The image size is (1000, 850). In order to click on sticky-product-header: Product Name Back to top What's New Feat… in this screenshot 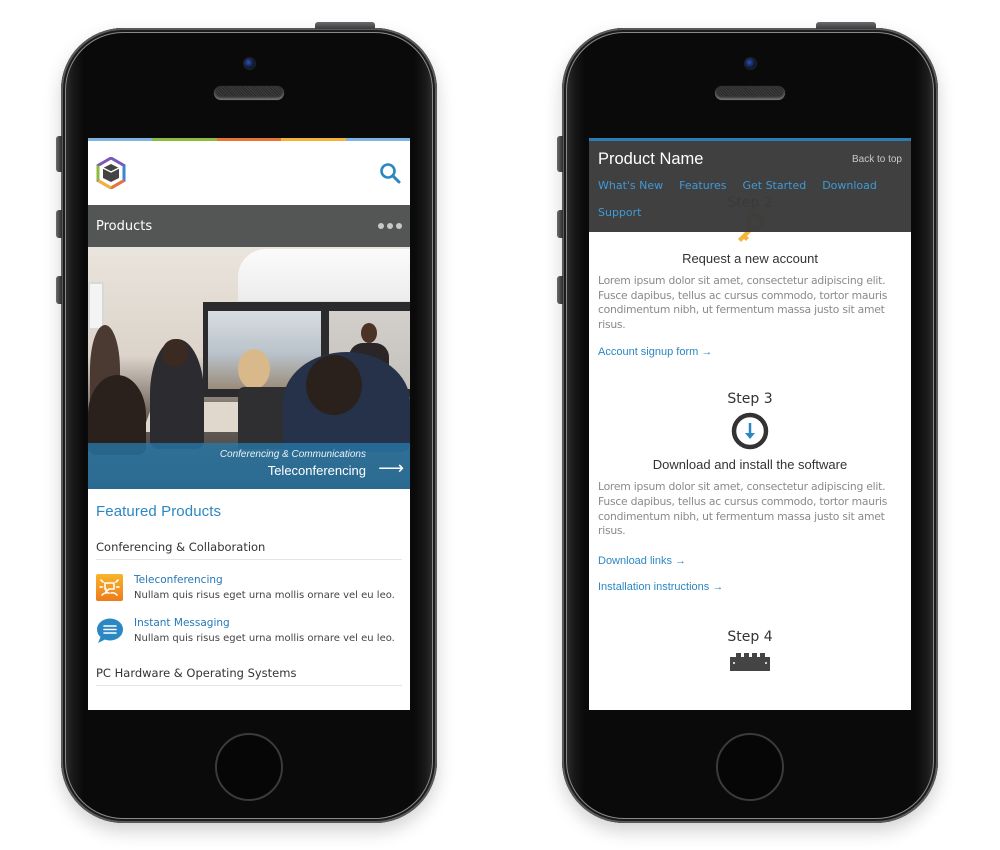, I will do `click(750, 185)`.